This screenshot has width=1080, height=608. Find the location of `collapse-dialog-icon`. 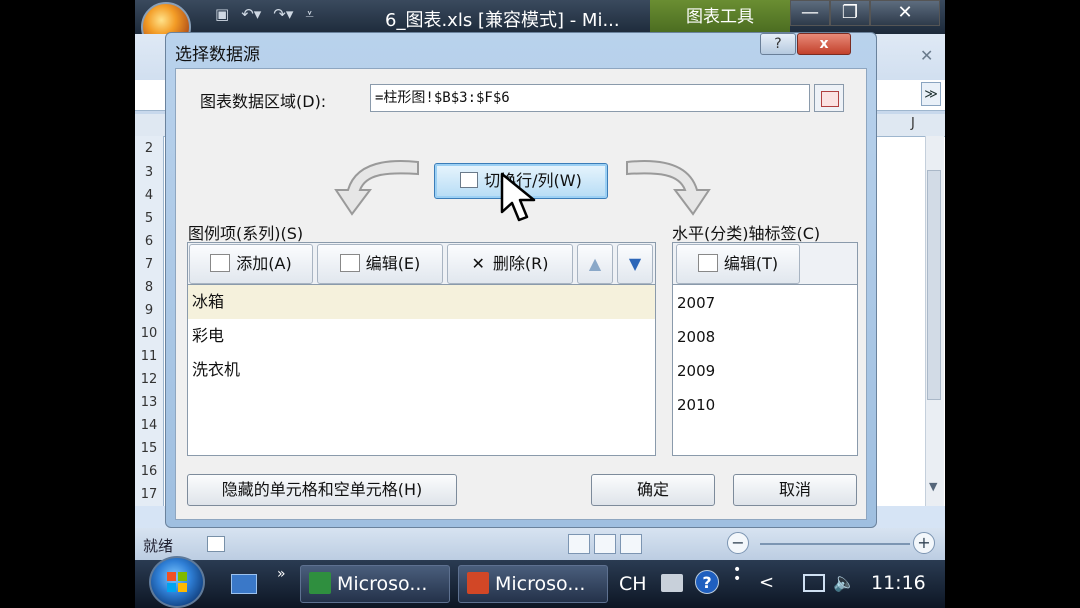

collapse-dialog-icon is located at coordinates (830, 99).